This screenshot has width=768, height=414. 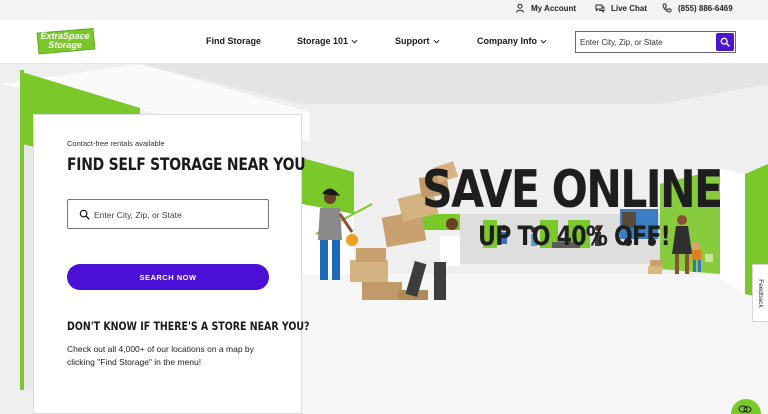 I want to click on logo-line-2: Storage, so click(x=65, y=45).